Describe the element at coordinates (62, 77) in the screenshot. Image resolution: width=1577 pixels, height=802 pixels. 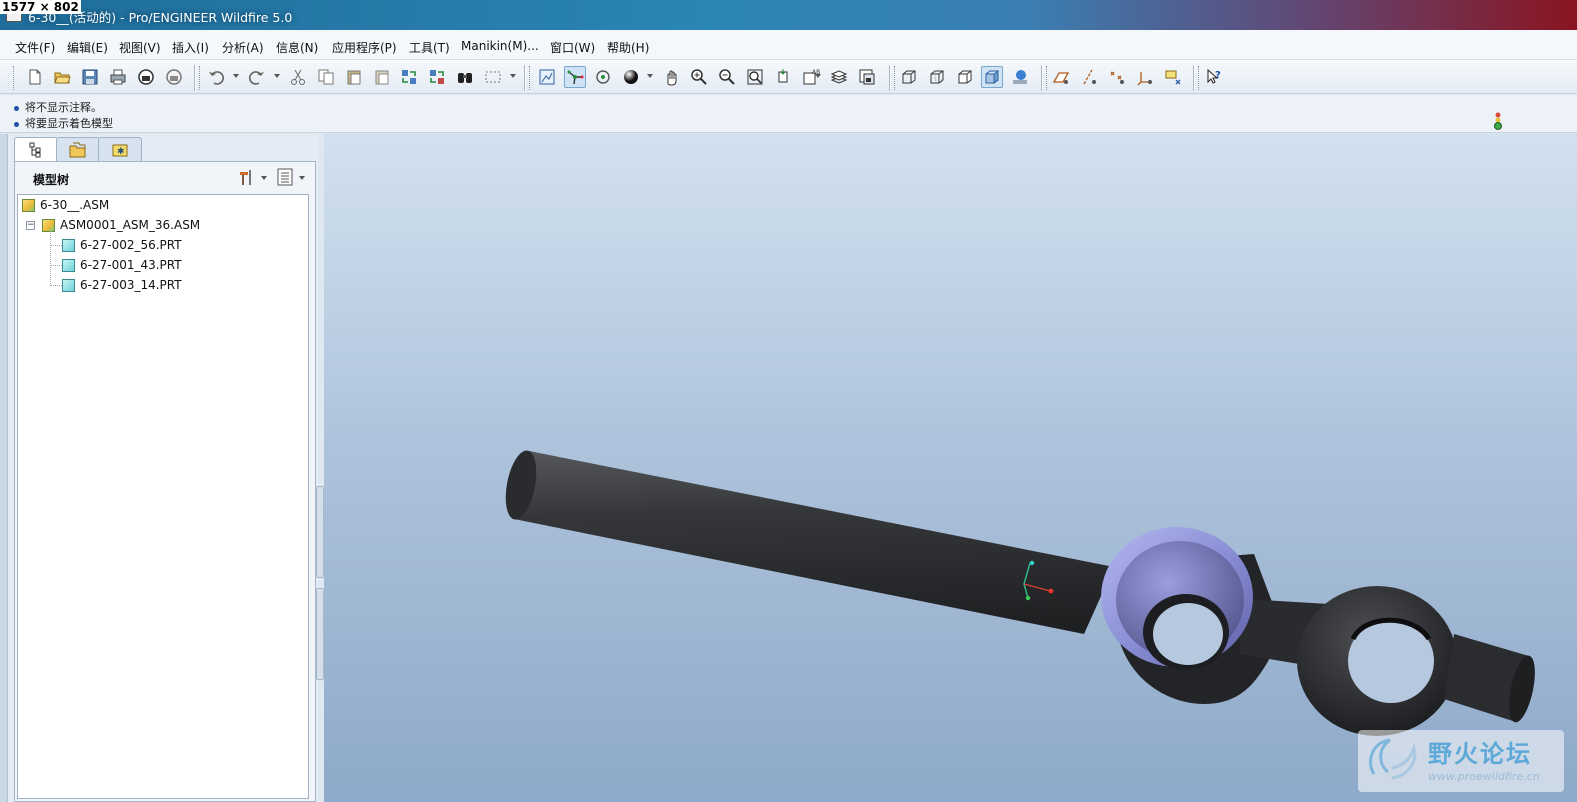
I see `open-icon` at that location.